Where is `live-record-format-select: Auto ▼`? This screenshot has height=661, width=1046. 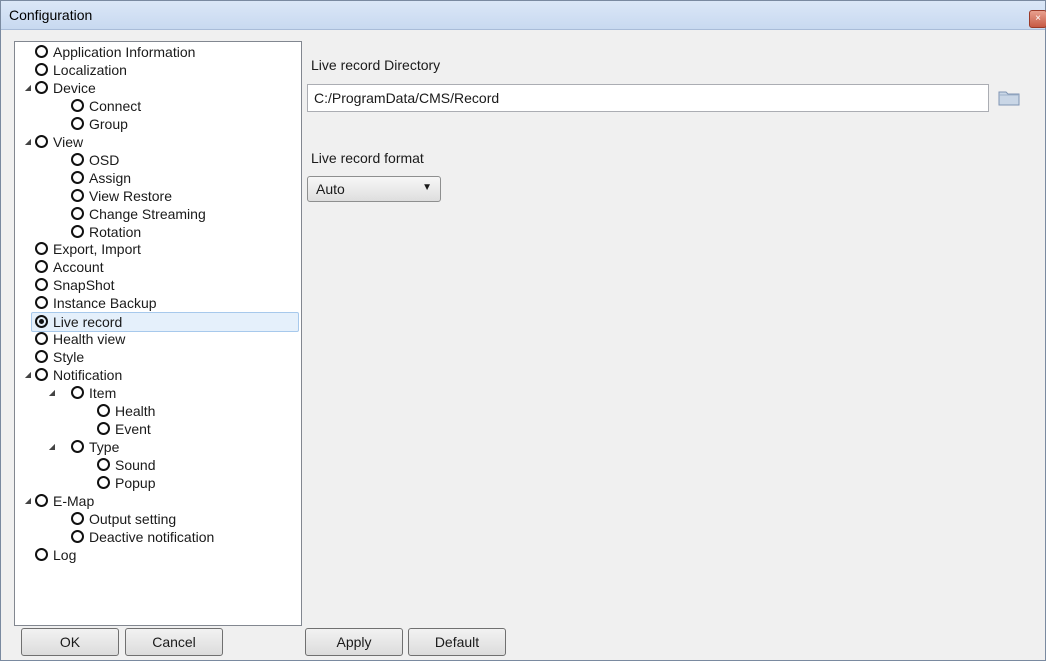 live-record-format-select: Auto ▼ is located at coordinates (374, 189).